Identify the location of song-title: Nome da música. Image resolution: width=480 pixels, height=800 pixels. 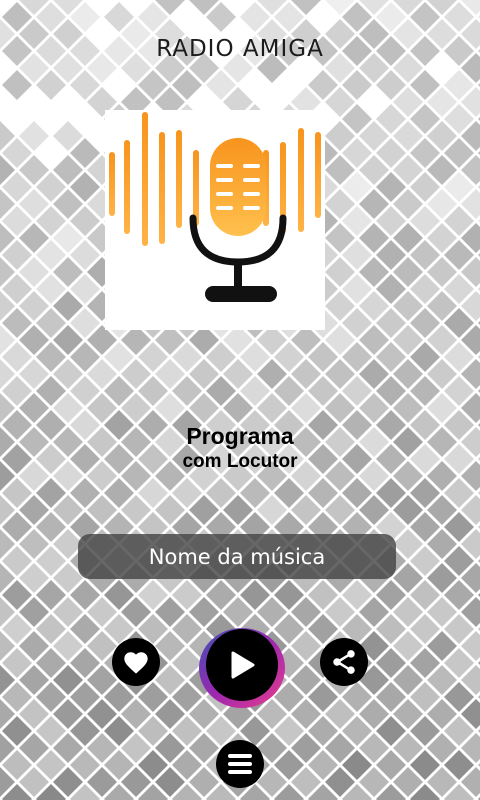
(237, 556).